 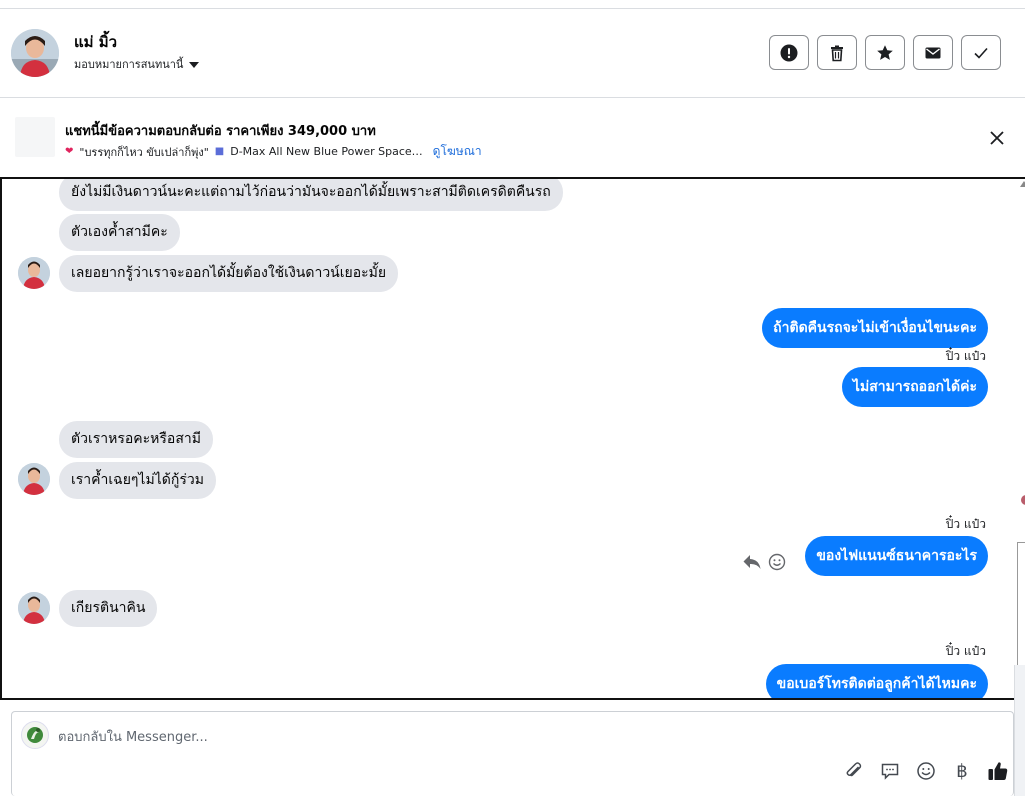 I want to click on reply-input, so click(x=408, y=737).